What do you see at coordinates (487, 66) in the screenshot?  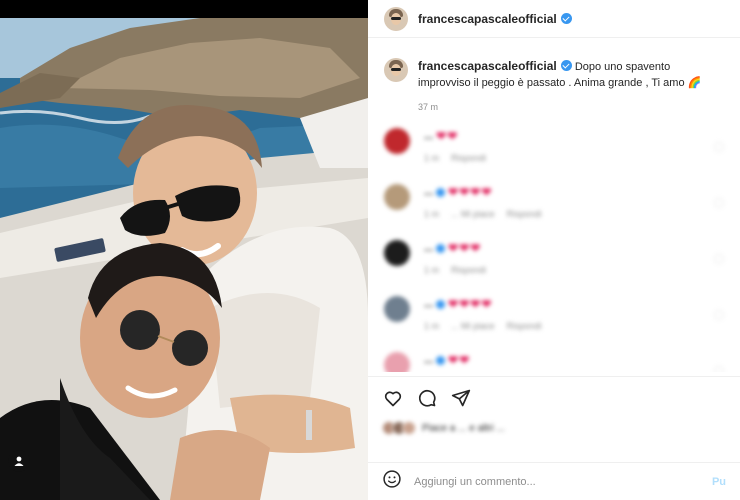 I see `caption-username: francescapascaleofficial` at bounding box center [487, 66].